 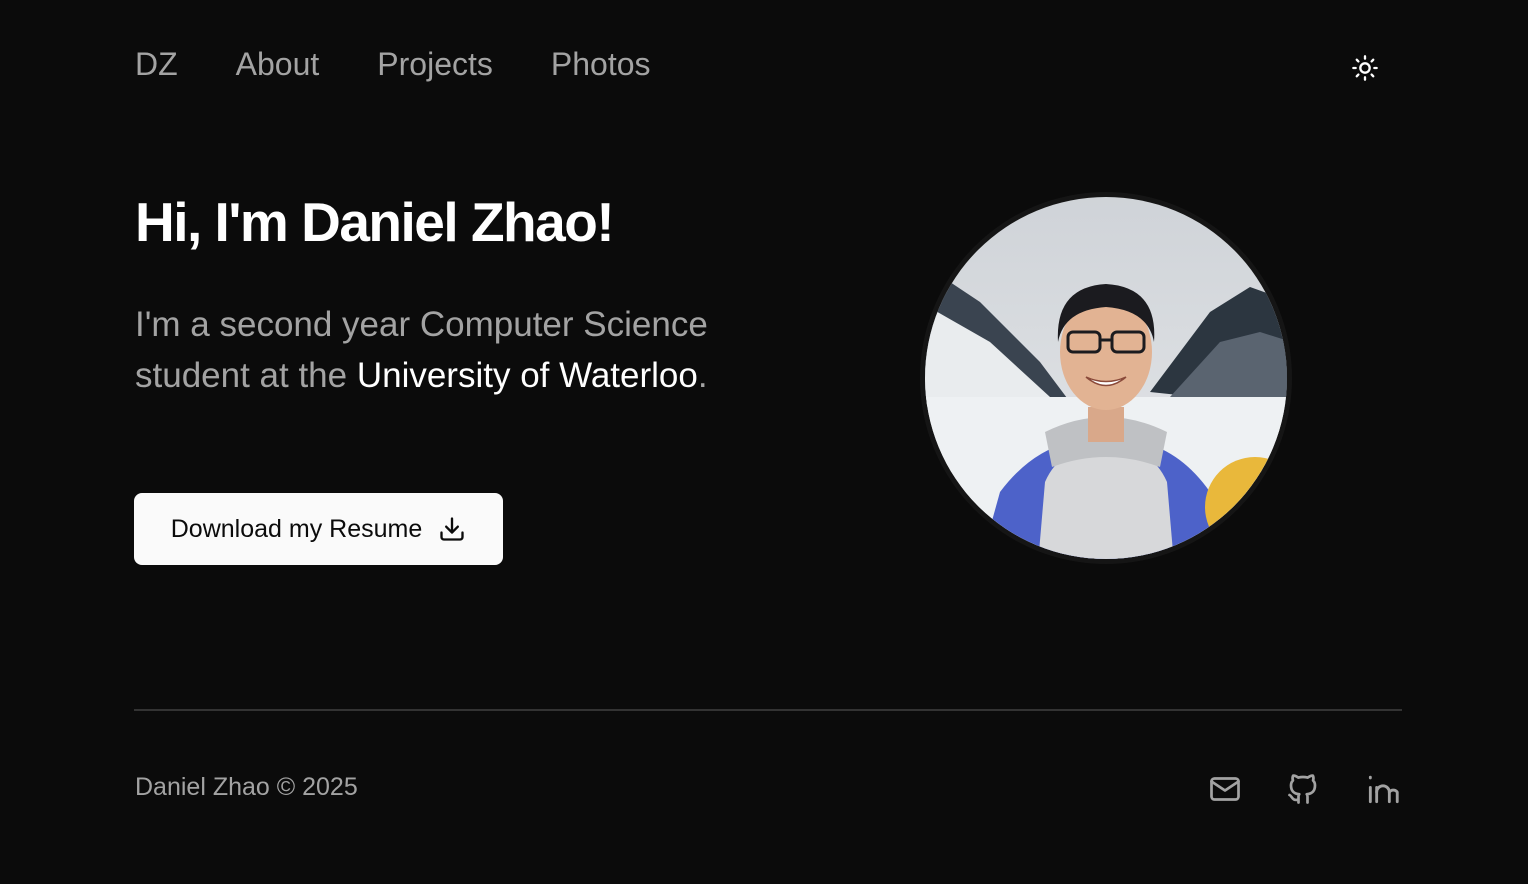 What do you see at coordinates (435, 64) in the screenshot?
I see `nav-item-projects: Projects` at bounding box center [435, 64].